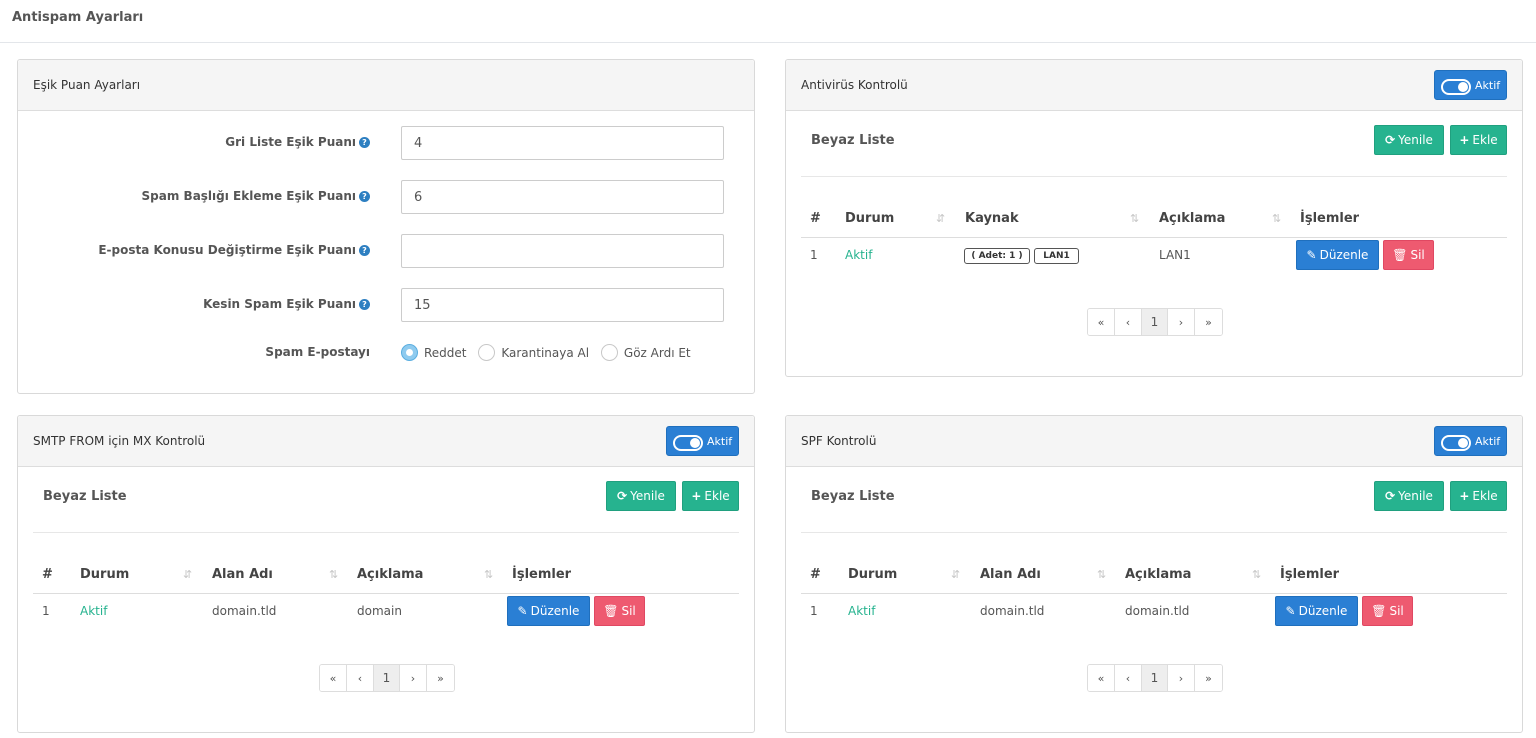 Image resolution: width=1536 pixels, height=738 pixels. I want to click on source-count-tag: ( Adet: 1 ), so click(997, 256).